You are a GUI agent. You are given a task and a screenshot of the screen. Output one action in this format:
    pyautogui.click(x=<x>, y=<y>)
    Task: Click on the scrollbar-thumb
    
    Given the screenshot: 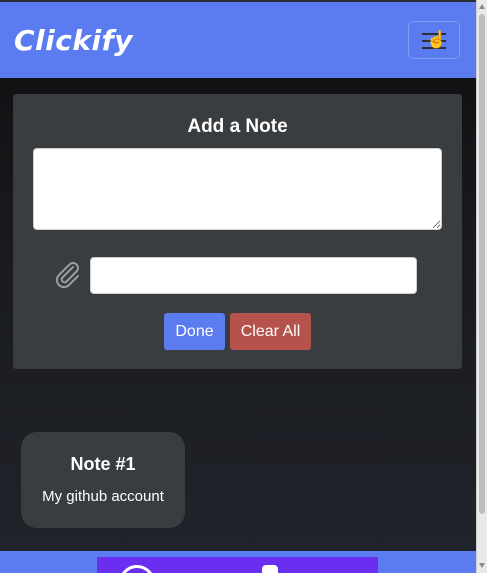 What is the action you would take?
    pyautogui.click(x=482, y=264)
    